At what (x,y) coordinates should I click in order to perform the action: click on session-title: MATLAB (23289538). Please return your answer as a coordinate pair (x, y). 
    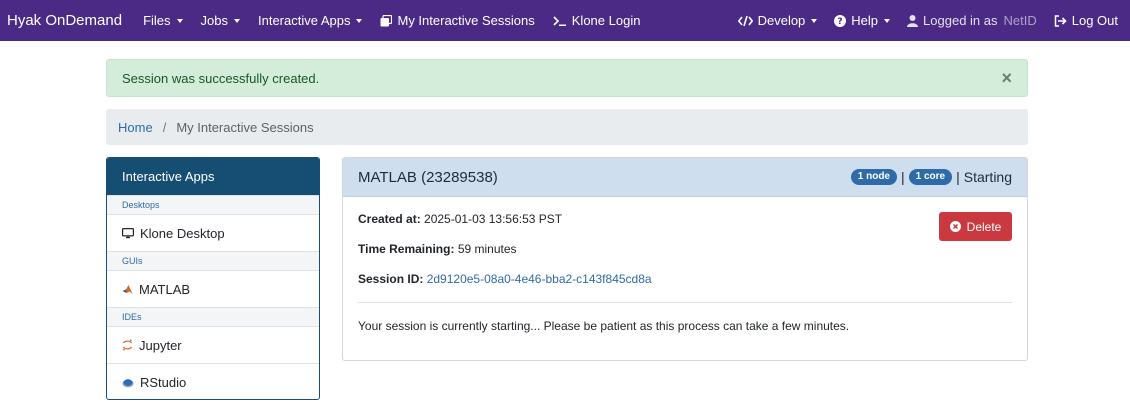
    Looking at the image, I should click on (428, 177).